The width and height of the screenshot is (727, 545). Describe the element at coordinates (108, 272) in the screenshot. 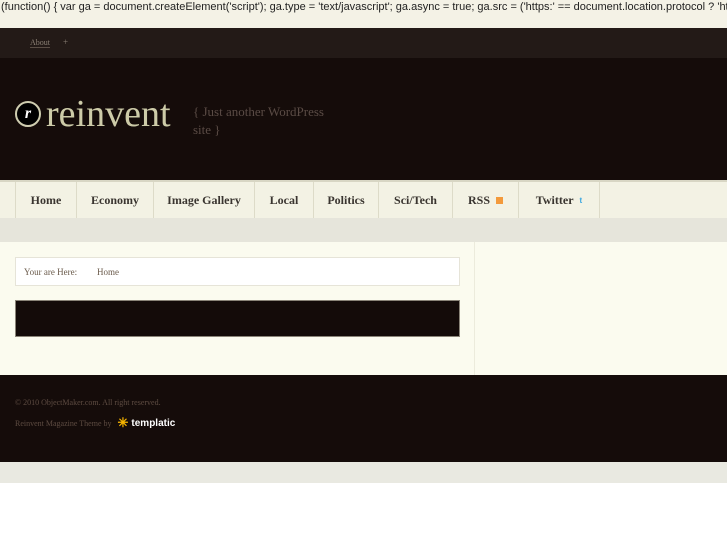

I see `breadcrumb-home: Home` at that location.